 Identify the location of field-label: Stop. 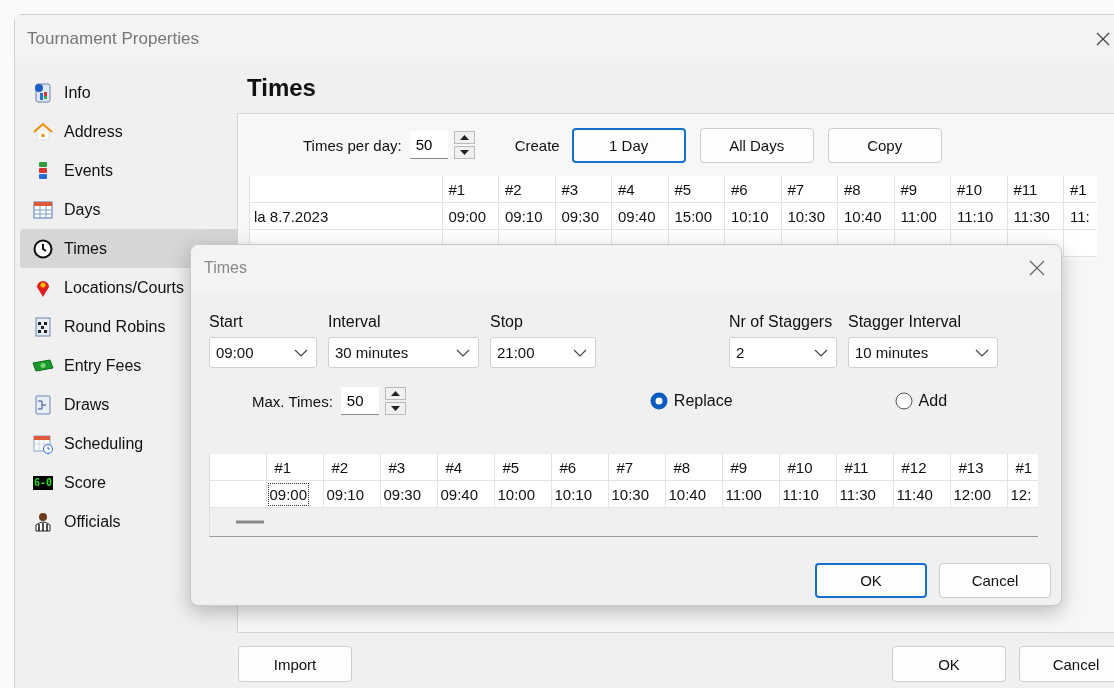
(507, 322).